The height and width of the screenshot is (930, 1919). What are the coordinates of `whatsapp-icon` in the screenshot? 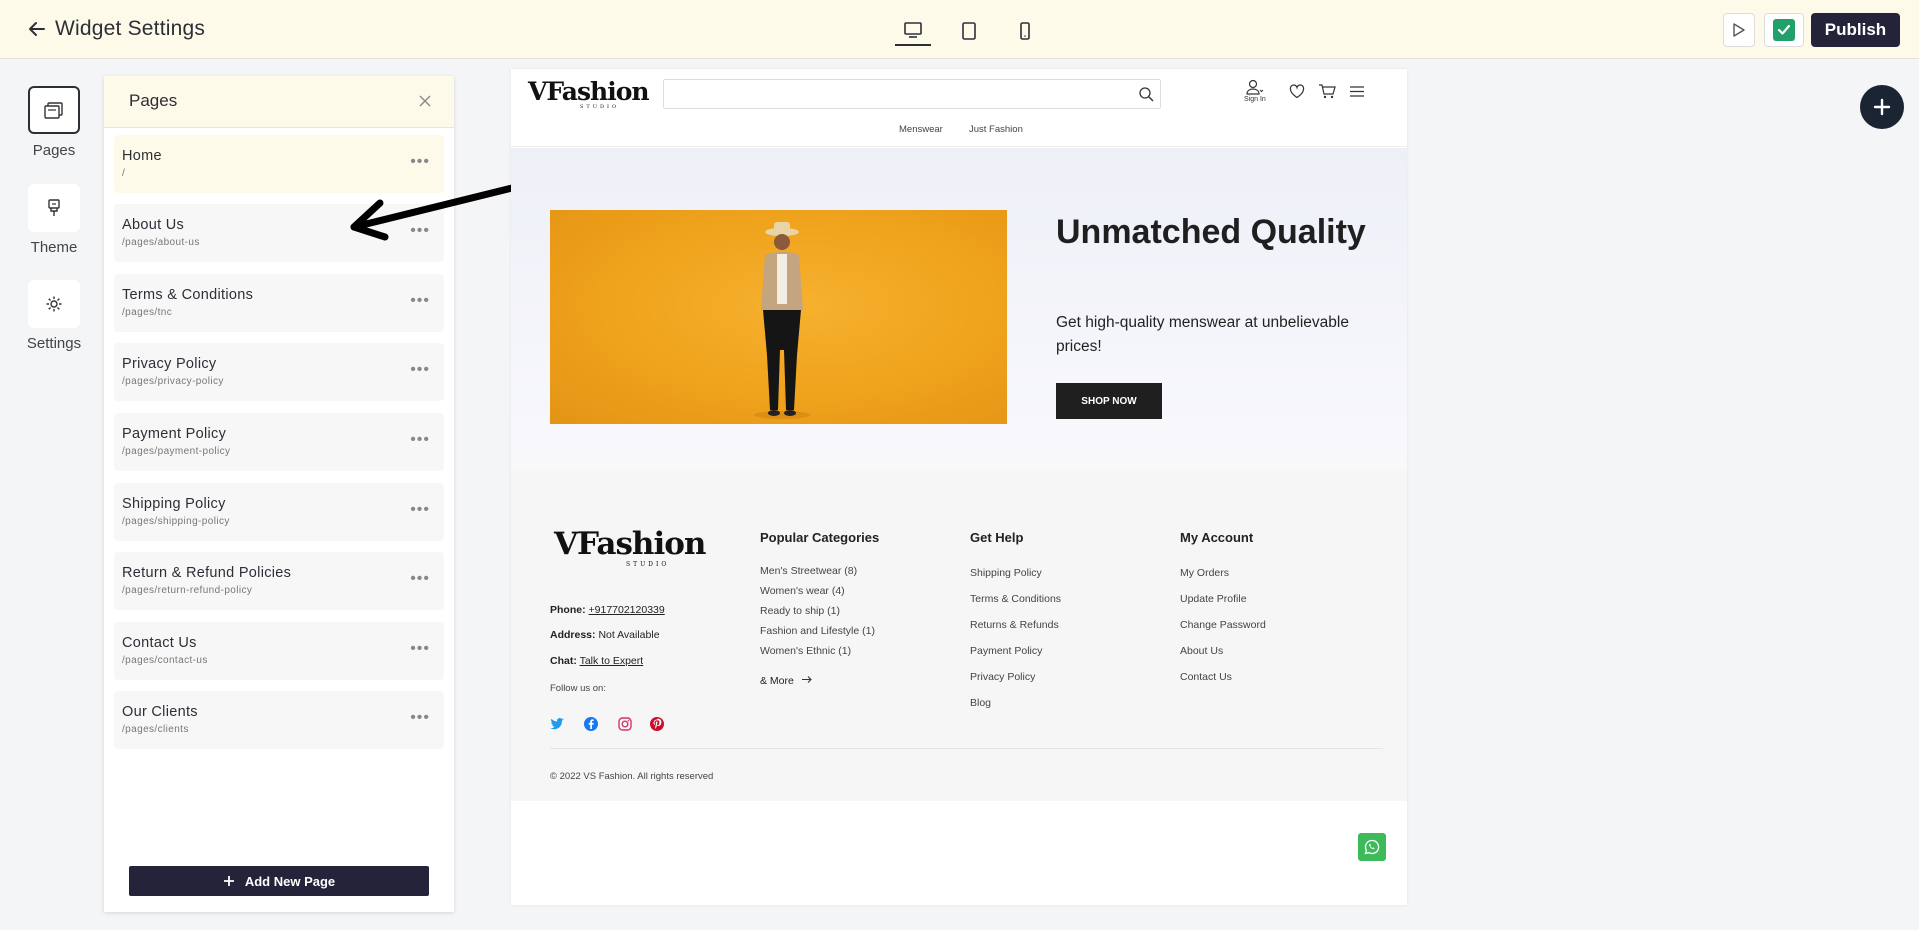 It's located at (1372, 847).